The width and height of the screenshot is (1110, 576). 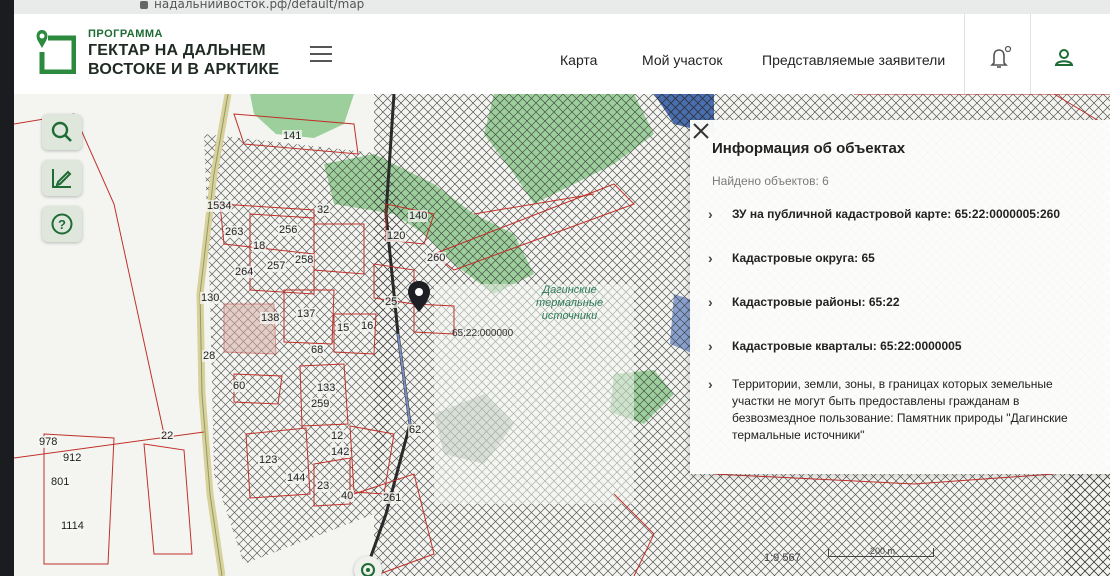 I want to click on parcel-label: 130, so click(x=210, y=298).